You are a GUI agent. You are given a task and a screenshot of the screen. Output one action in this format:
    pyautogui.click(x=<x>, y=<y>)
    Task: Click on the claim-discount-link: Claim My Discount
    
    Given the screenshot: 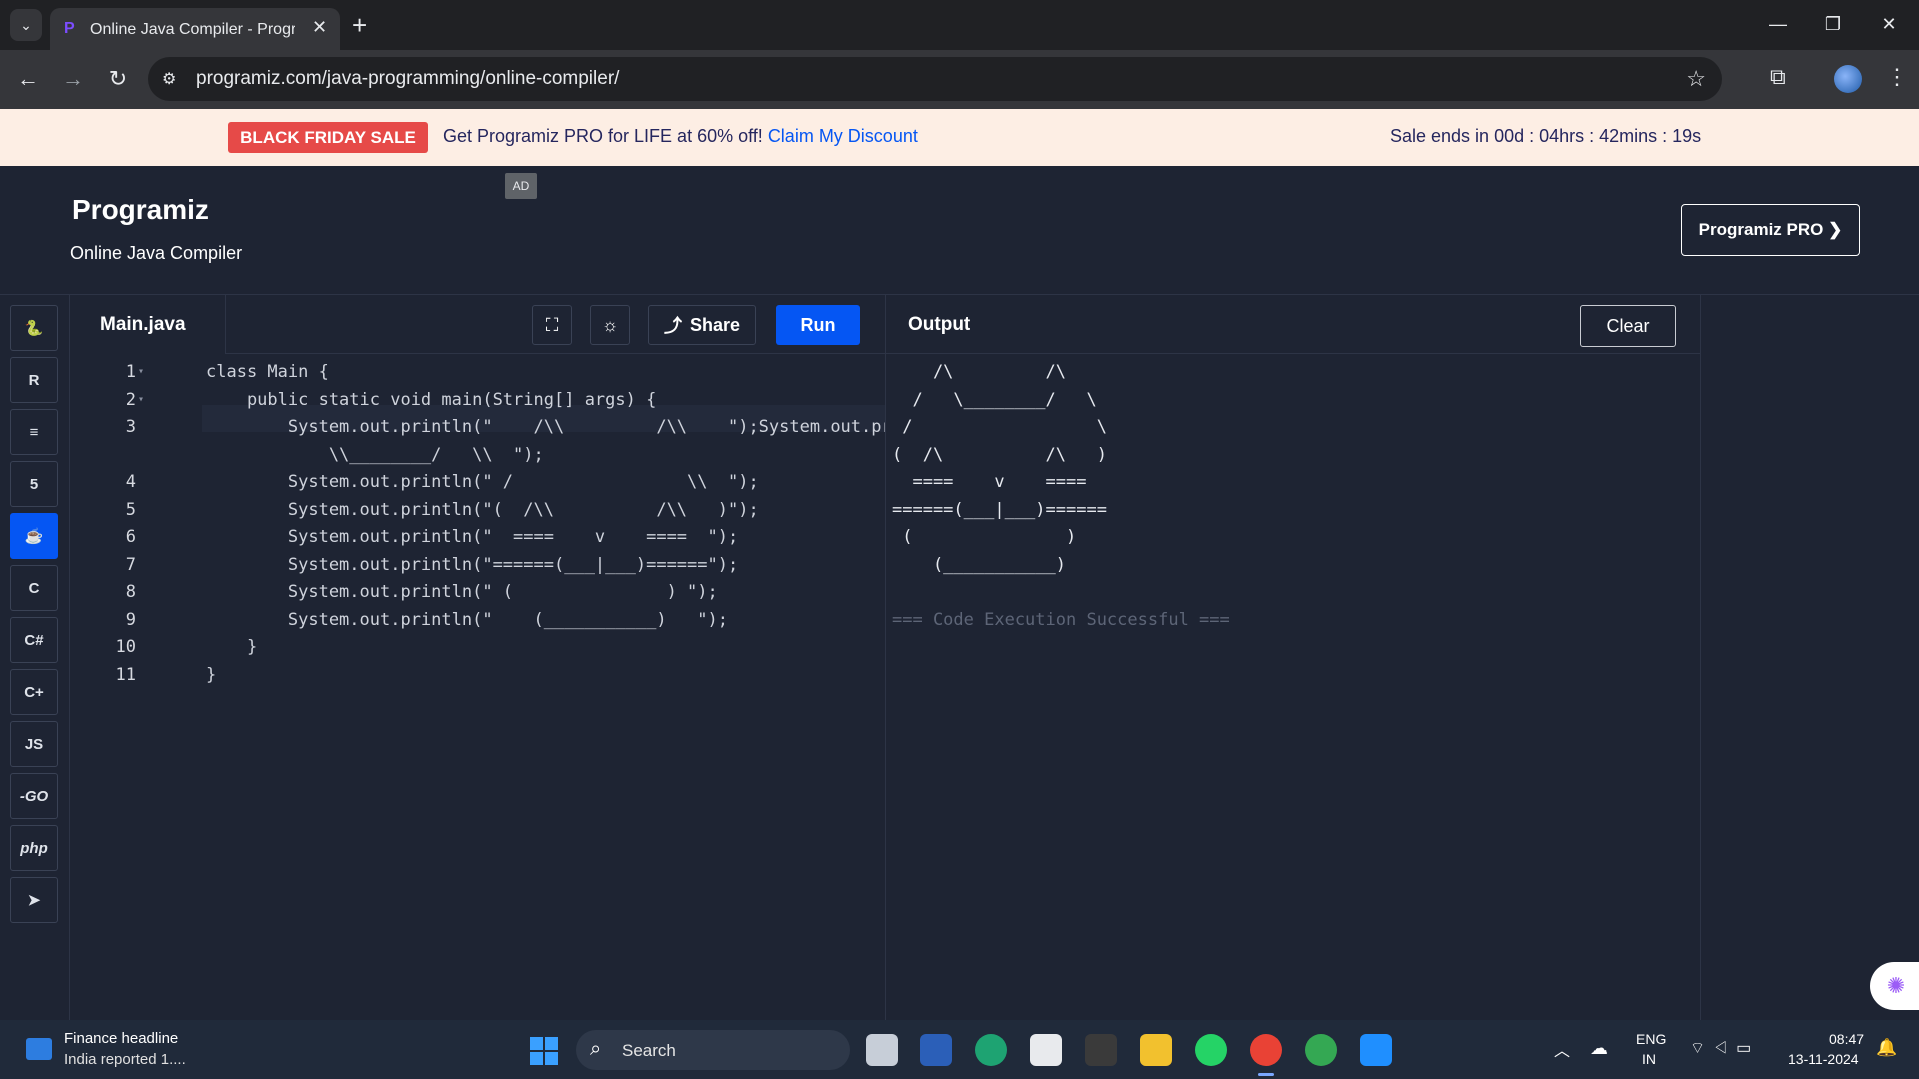 What is the action you would take?
    pyautogui.click(x=843, y=136)
    